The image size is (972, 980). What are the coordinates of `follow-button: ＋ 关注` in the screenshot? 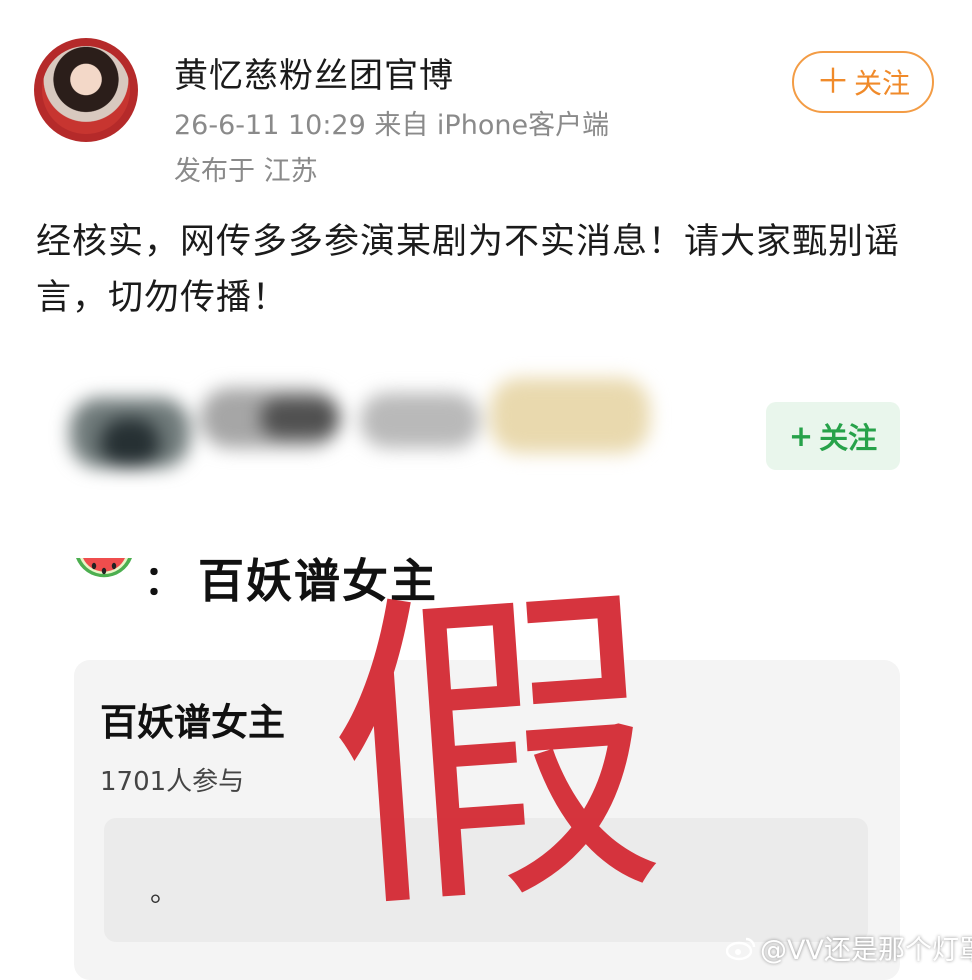 It's located at (863, 82).